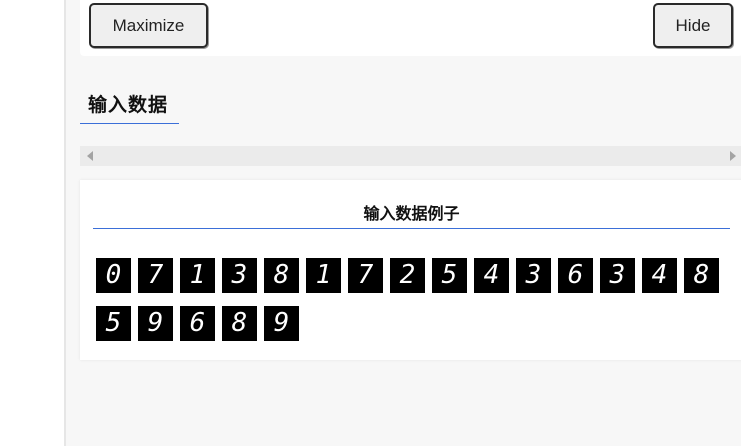 Image resolution: width=741 pixels, height=446 pixels. Describe the element at coordinates (693, 25) in the screenshot. I see `hide-button: Hide` at that location.